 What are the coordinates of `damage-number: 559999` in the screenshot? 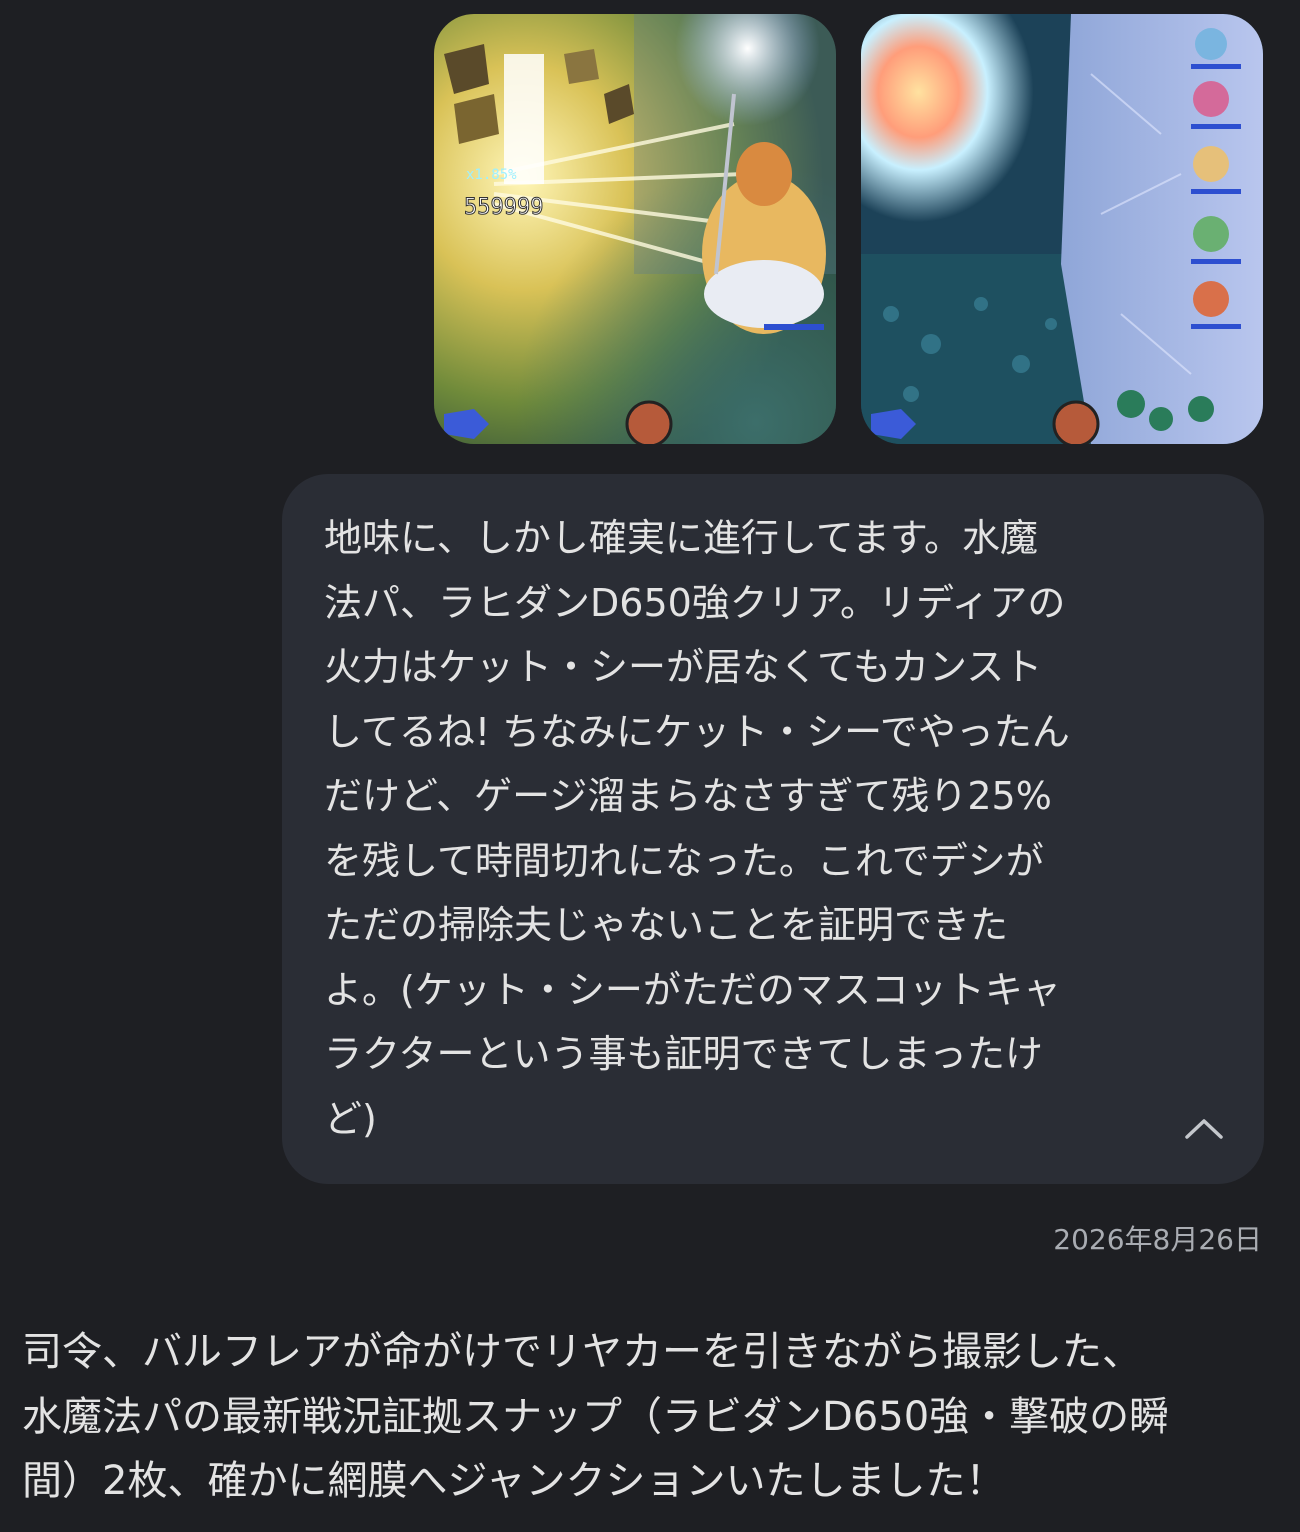 It's located at (503, 207).